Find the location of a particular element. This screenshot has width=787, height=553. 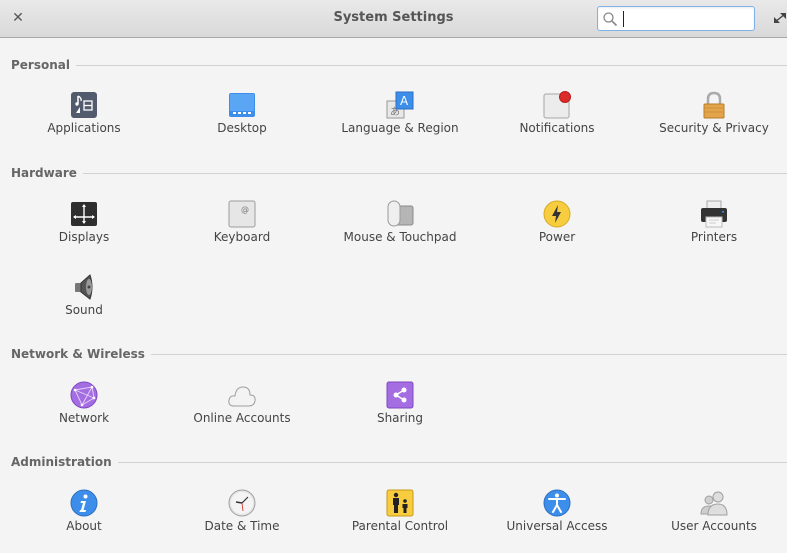

info-icon is located at coordinates (84, 503).